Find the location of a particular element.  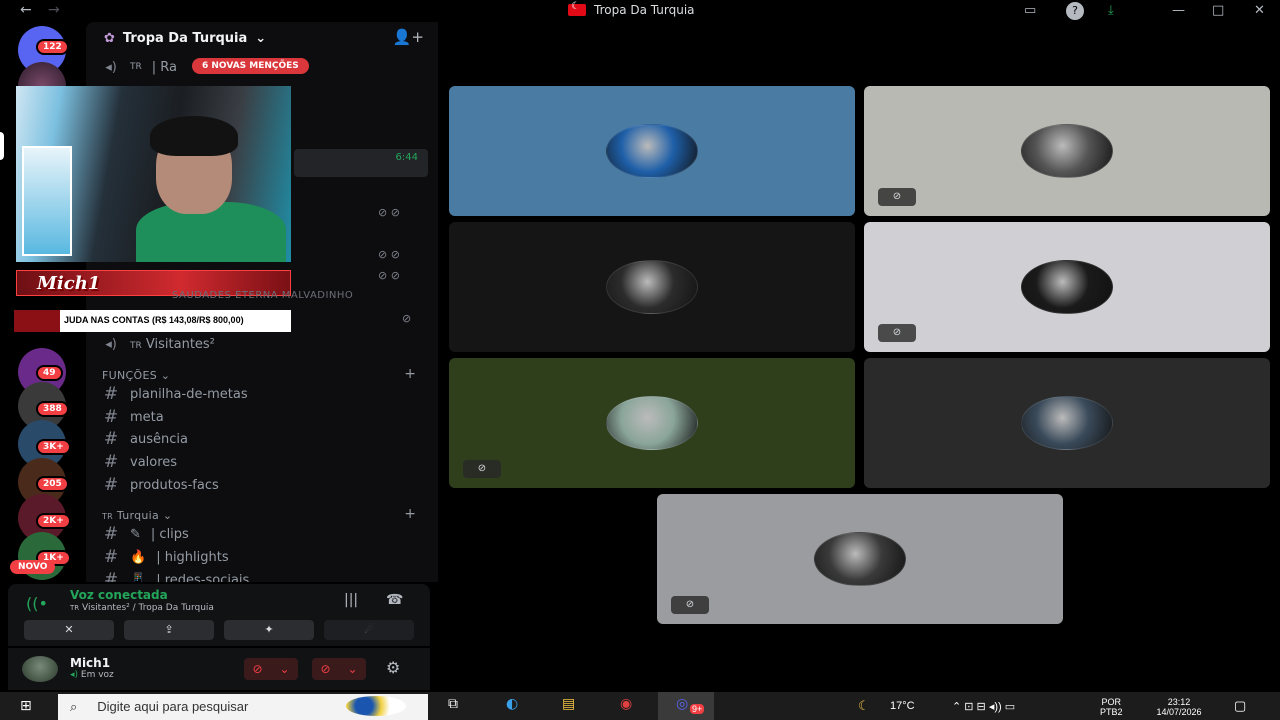

category-funcoes: FUNÇÕES ⌄ is located at coordinates (136, 375).